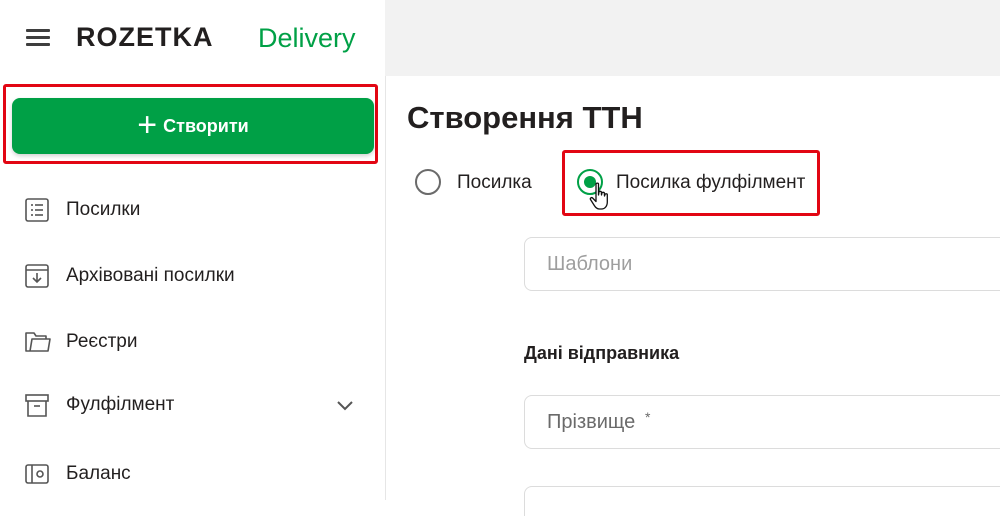 The height and width of the screenshot is (516, 1000). Describe the element at coordinates (147, 124) in the screenshot. I see `plus-icon: +` at that location.